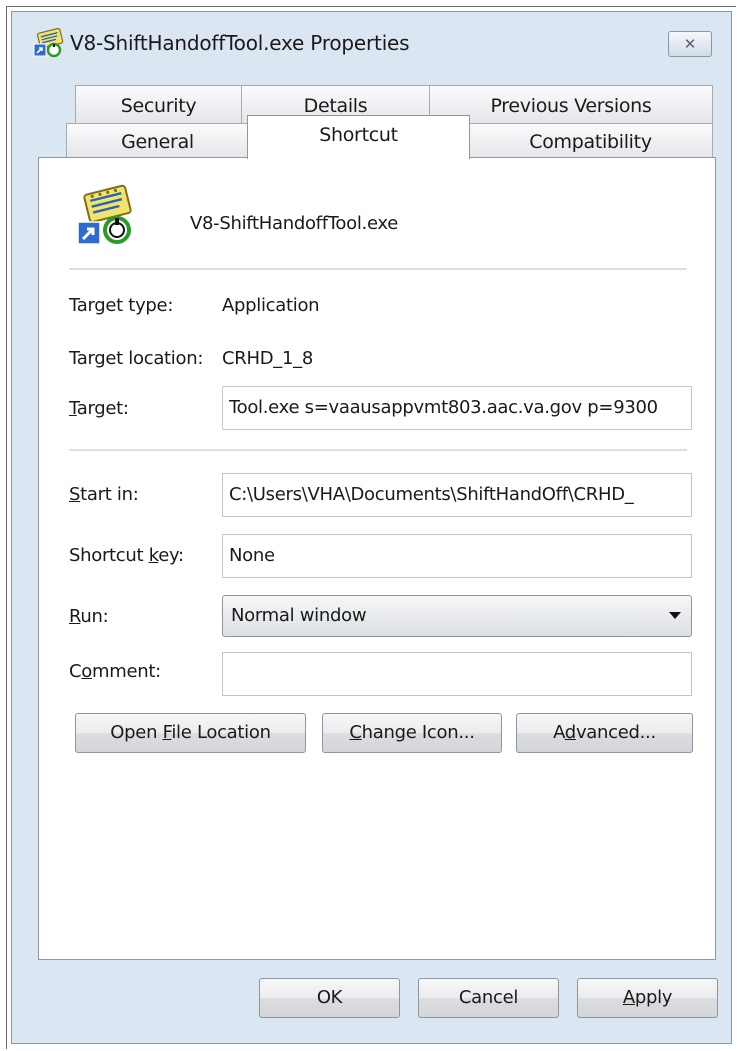  I want to click on open-file-location-button: Open File Location, so click(190, 733).